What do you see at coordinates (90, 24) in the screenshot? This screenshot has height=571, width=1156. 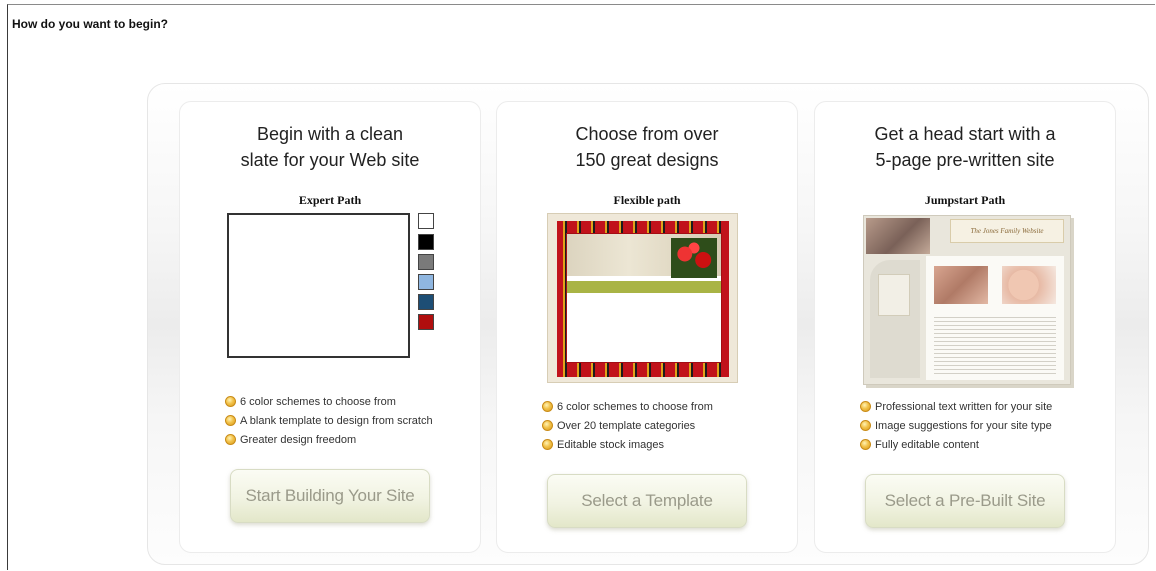 I see `page-title: How do you want to begin?` at bounding box center [90, 24].